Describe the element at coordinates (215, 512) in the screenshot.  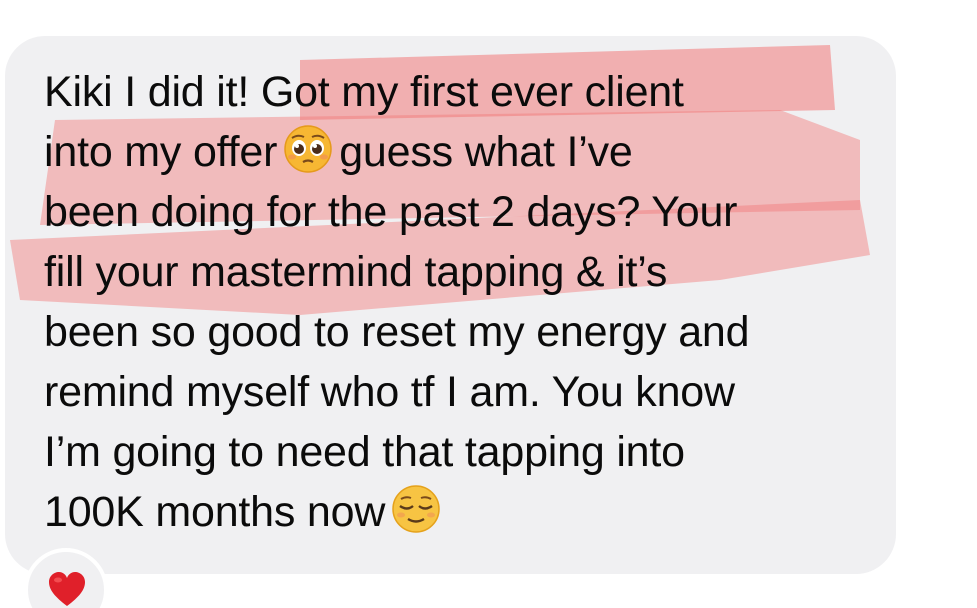
I see `message-line-part: 100K months now` at that location.